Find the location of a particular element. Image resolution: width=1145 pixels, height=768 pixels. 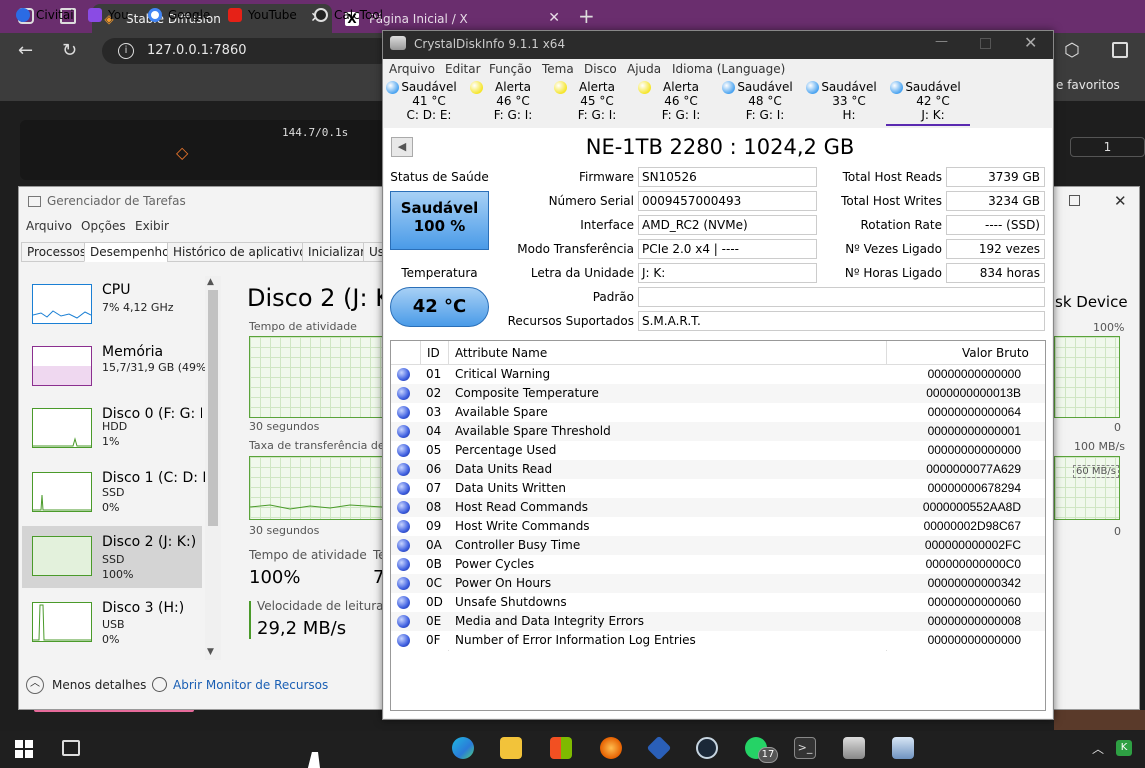

extensions-icon: ⬡ is located at coordinates (1072, 50).